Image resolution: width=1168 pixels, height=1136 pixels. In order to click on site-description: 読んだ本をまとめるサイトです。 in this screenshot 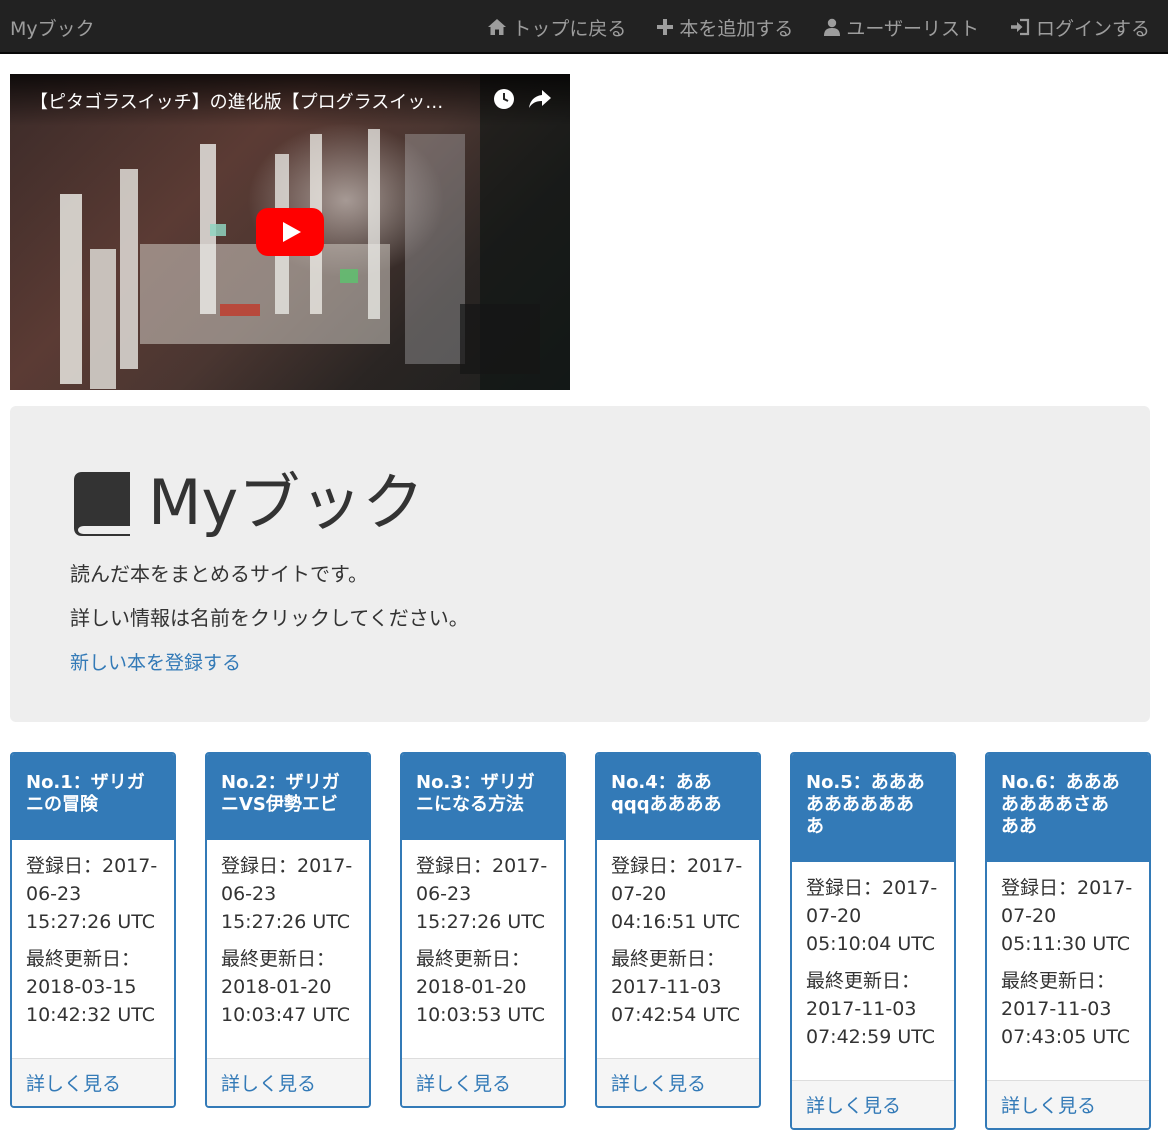, I will do `click(219, 574)`.